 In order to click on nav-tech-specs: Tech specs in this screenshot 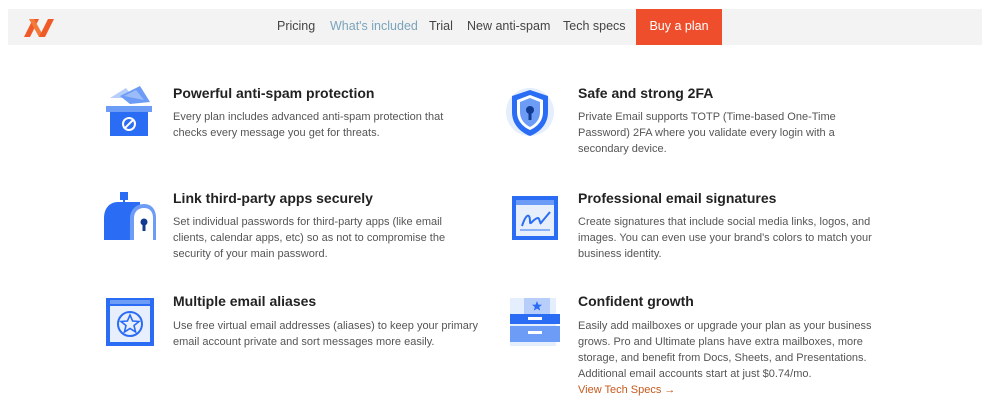, I will do `click(594, 27)`.